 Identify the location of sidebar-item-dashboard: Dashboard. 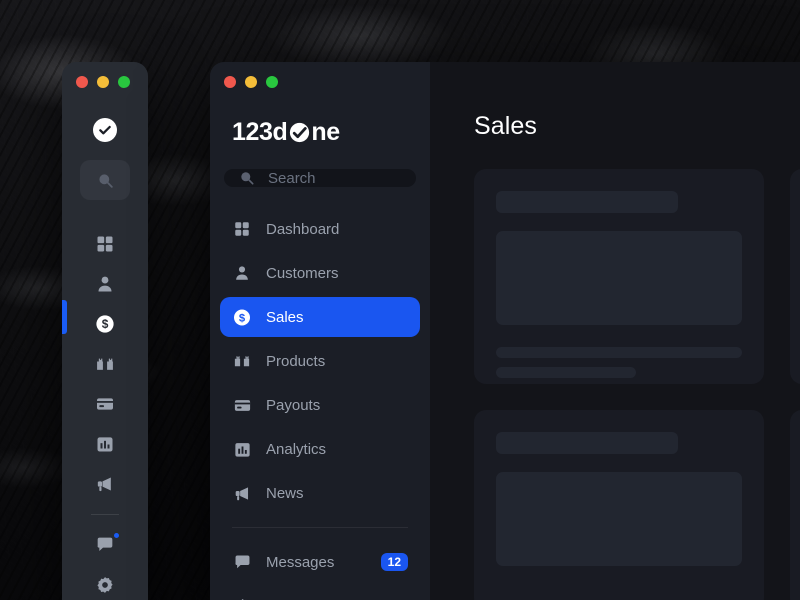
(320, 229).